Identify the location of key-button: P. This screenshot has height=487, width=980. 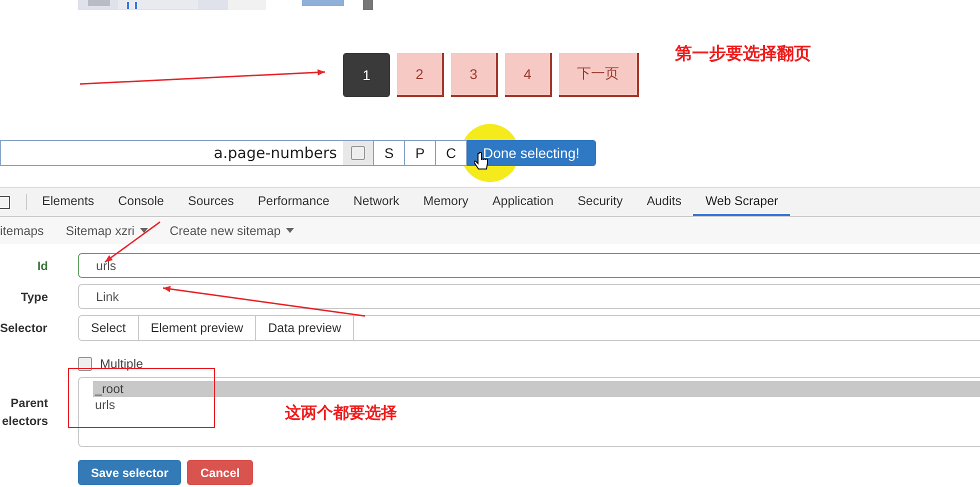
(420, 153).